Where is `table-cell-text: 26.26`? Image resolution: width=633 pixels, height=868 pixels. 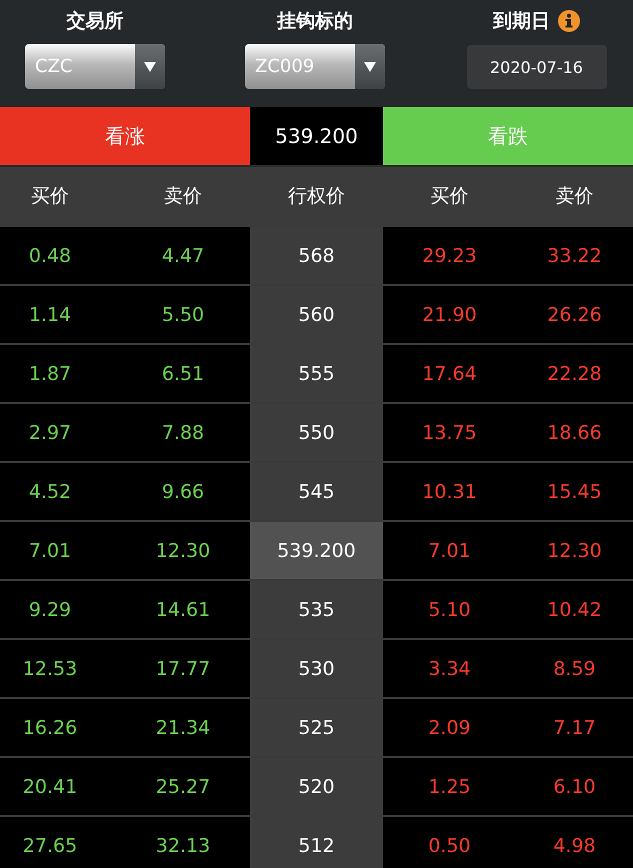 table-cell-text: 26.26 is located at coordinates (574, 315).